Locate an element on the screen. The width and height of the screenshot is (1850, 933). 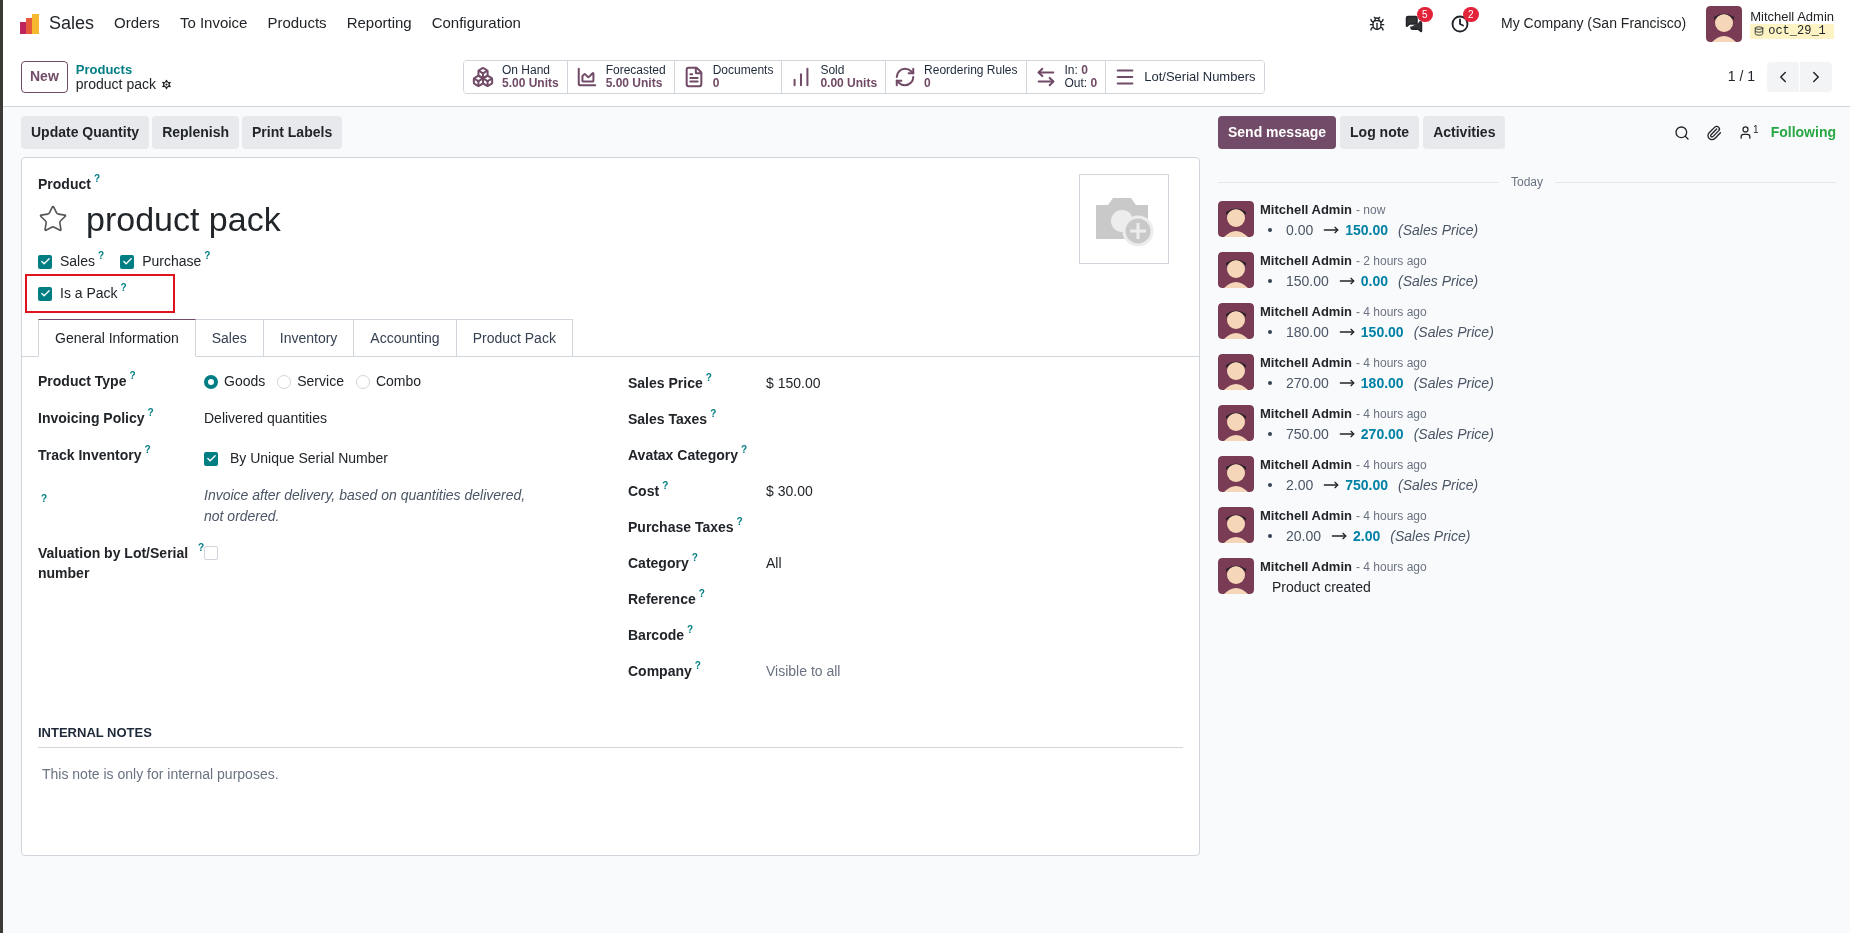
field-label: Cost is located at coordinates (644, 491).